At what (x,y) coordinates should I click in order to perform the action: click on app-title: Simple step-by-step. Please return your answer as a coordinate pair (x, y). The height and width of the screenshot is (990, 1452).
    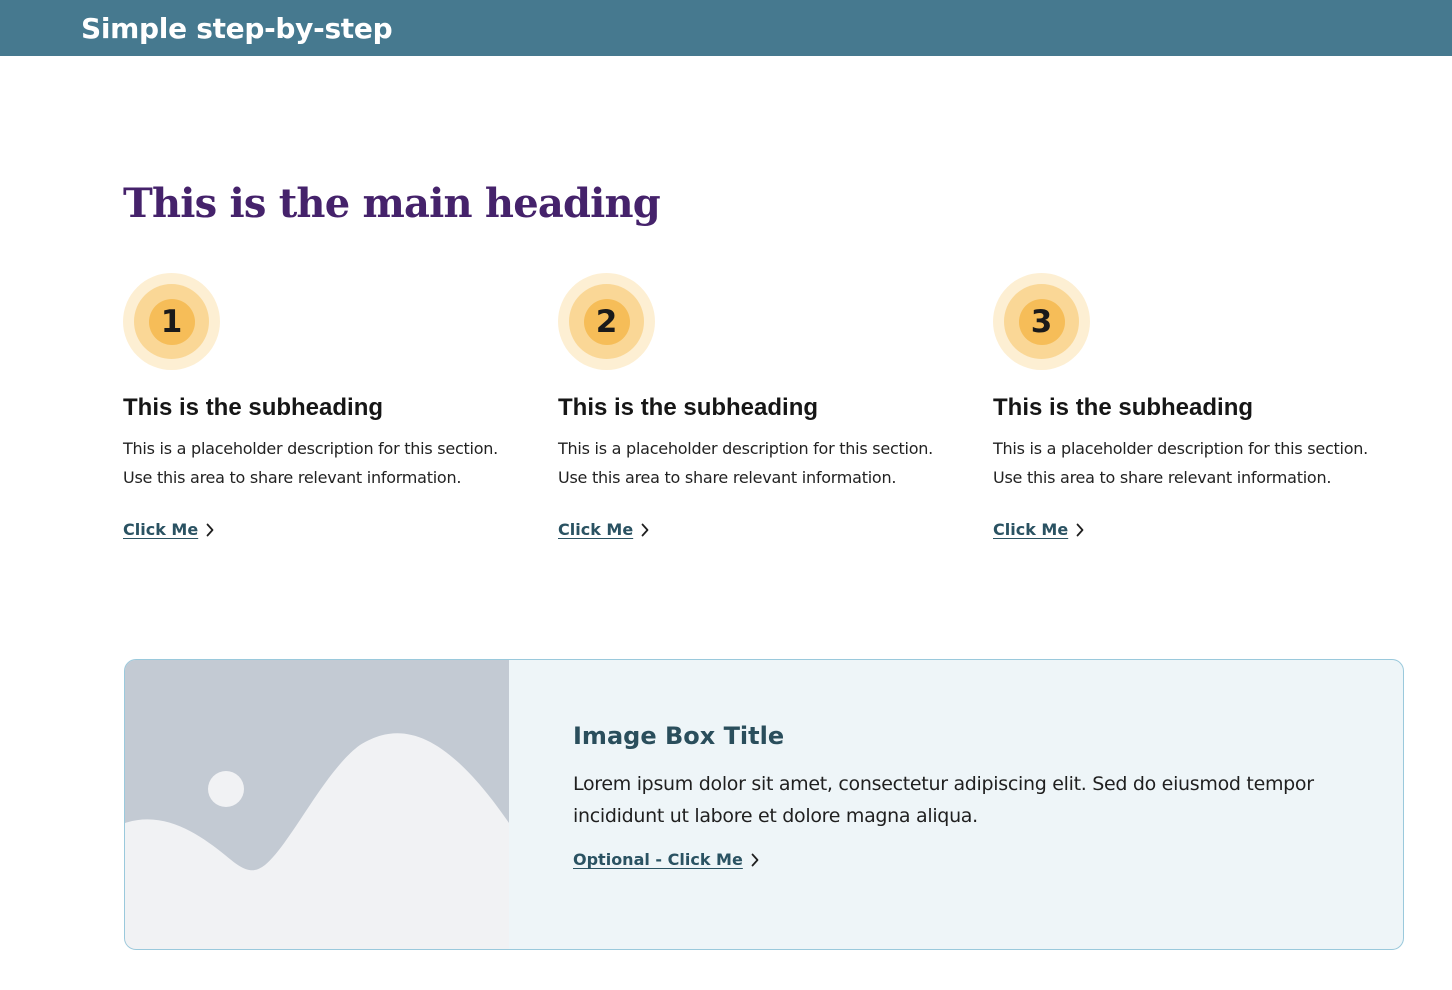
    Looking at the image, I should click on (237, 28).